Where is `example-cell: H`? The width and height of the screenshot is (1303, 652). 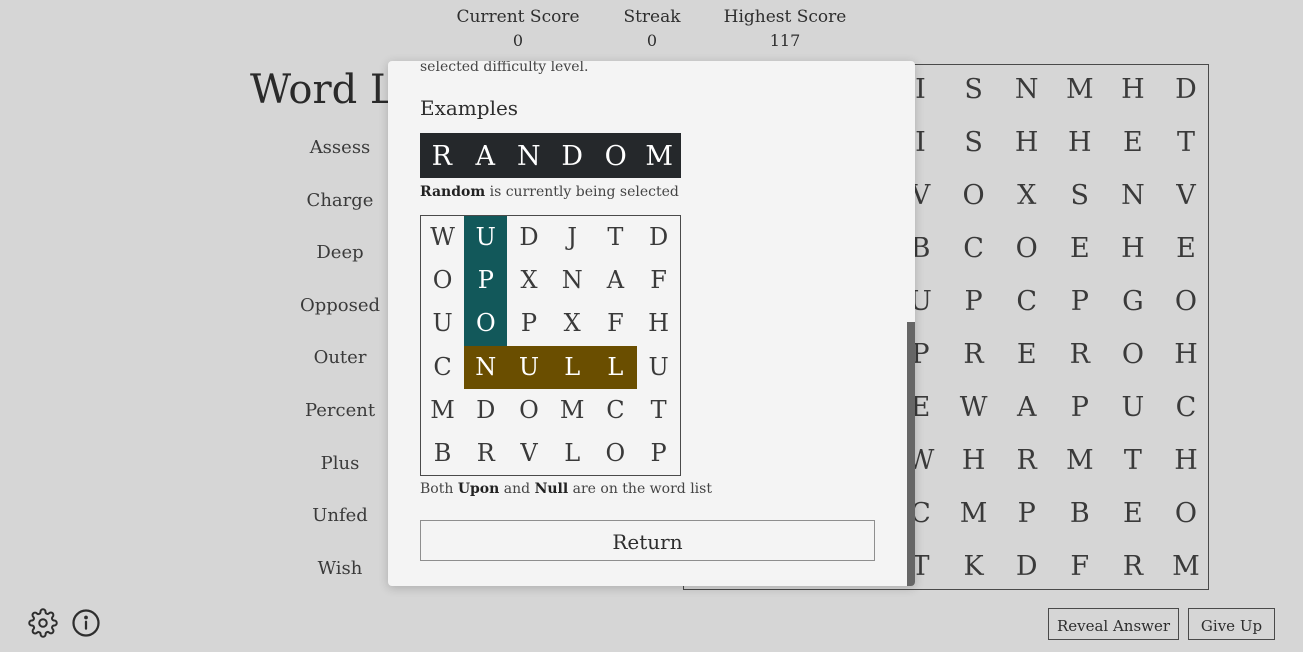
example-cell: H is located at coordinates (659, 323).